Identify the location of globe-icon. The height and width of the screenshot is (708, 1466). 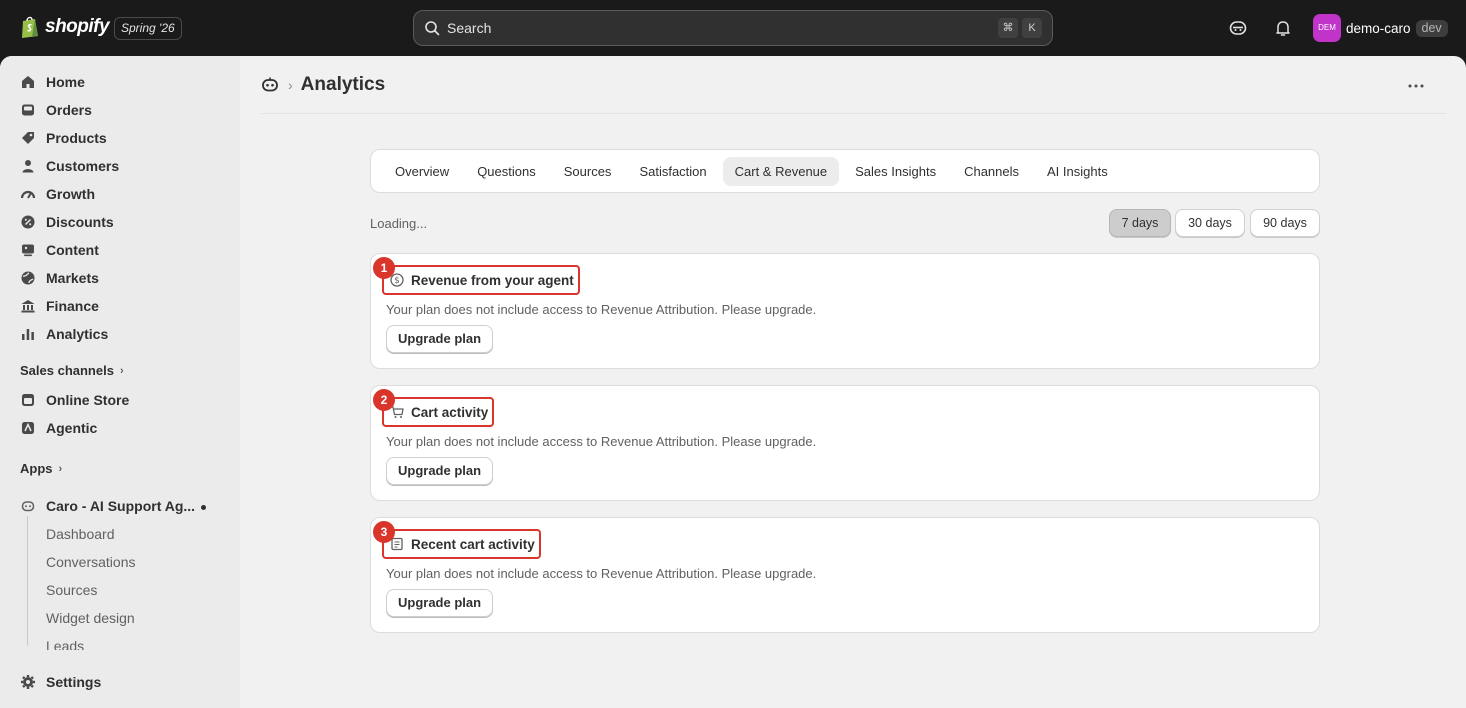
(28, 278).